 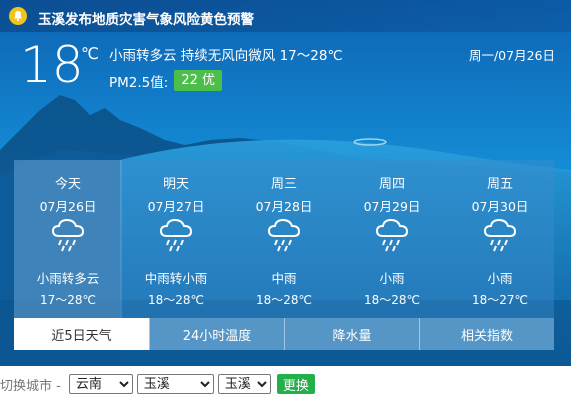 I want to click on forecast-day-date: 07月29日, so click(x=392, y=206).